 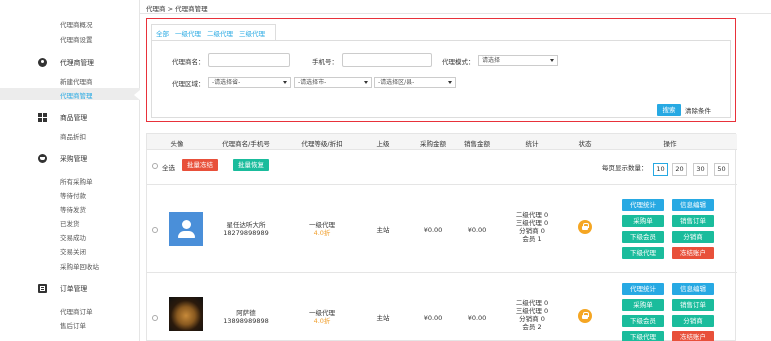 What do you see at coordinates (88, 62) in the screenshot?
I see `sidebar-section-agent-manage: 代理商管理` at bounding box center [88, 62].